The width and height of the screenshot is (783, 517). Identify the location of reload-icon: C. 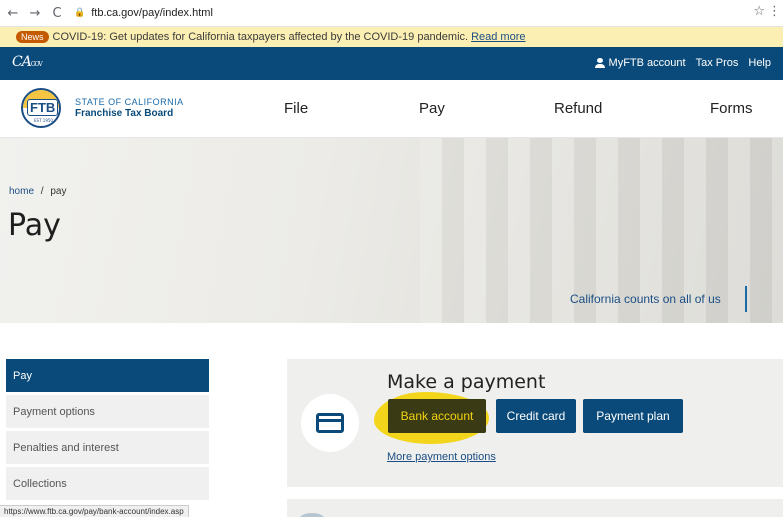
(57, 13).